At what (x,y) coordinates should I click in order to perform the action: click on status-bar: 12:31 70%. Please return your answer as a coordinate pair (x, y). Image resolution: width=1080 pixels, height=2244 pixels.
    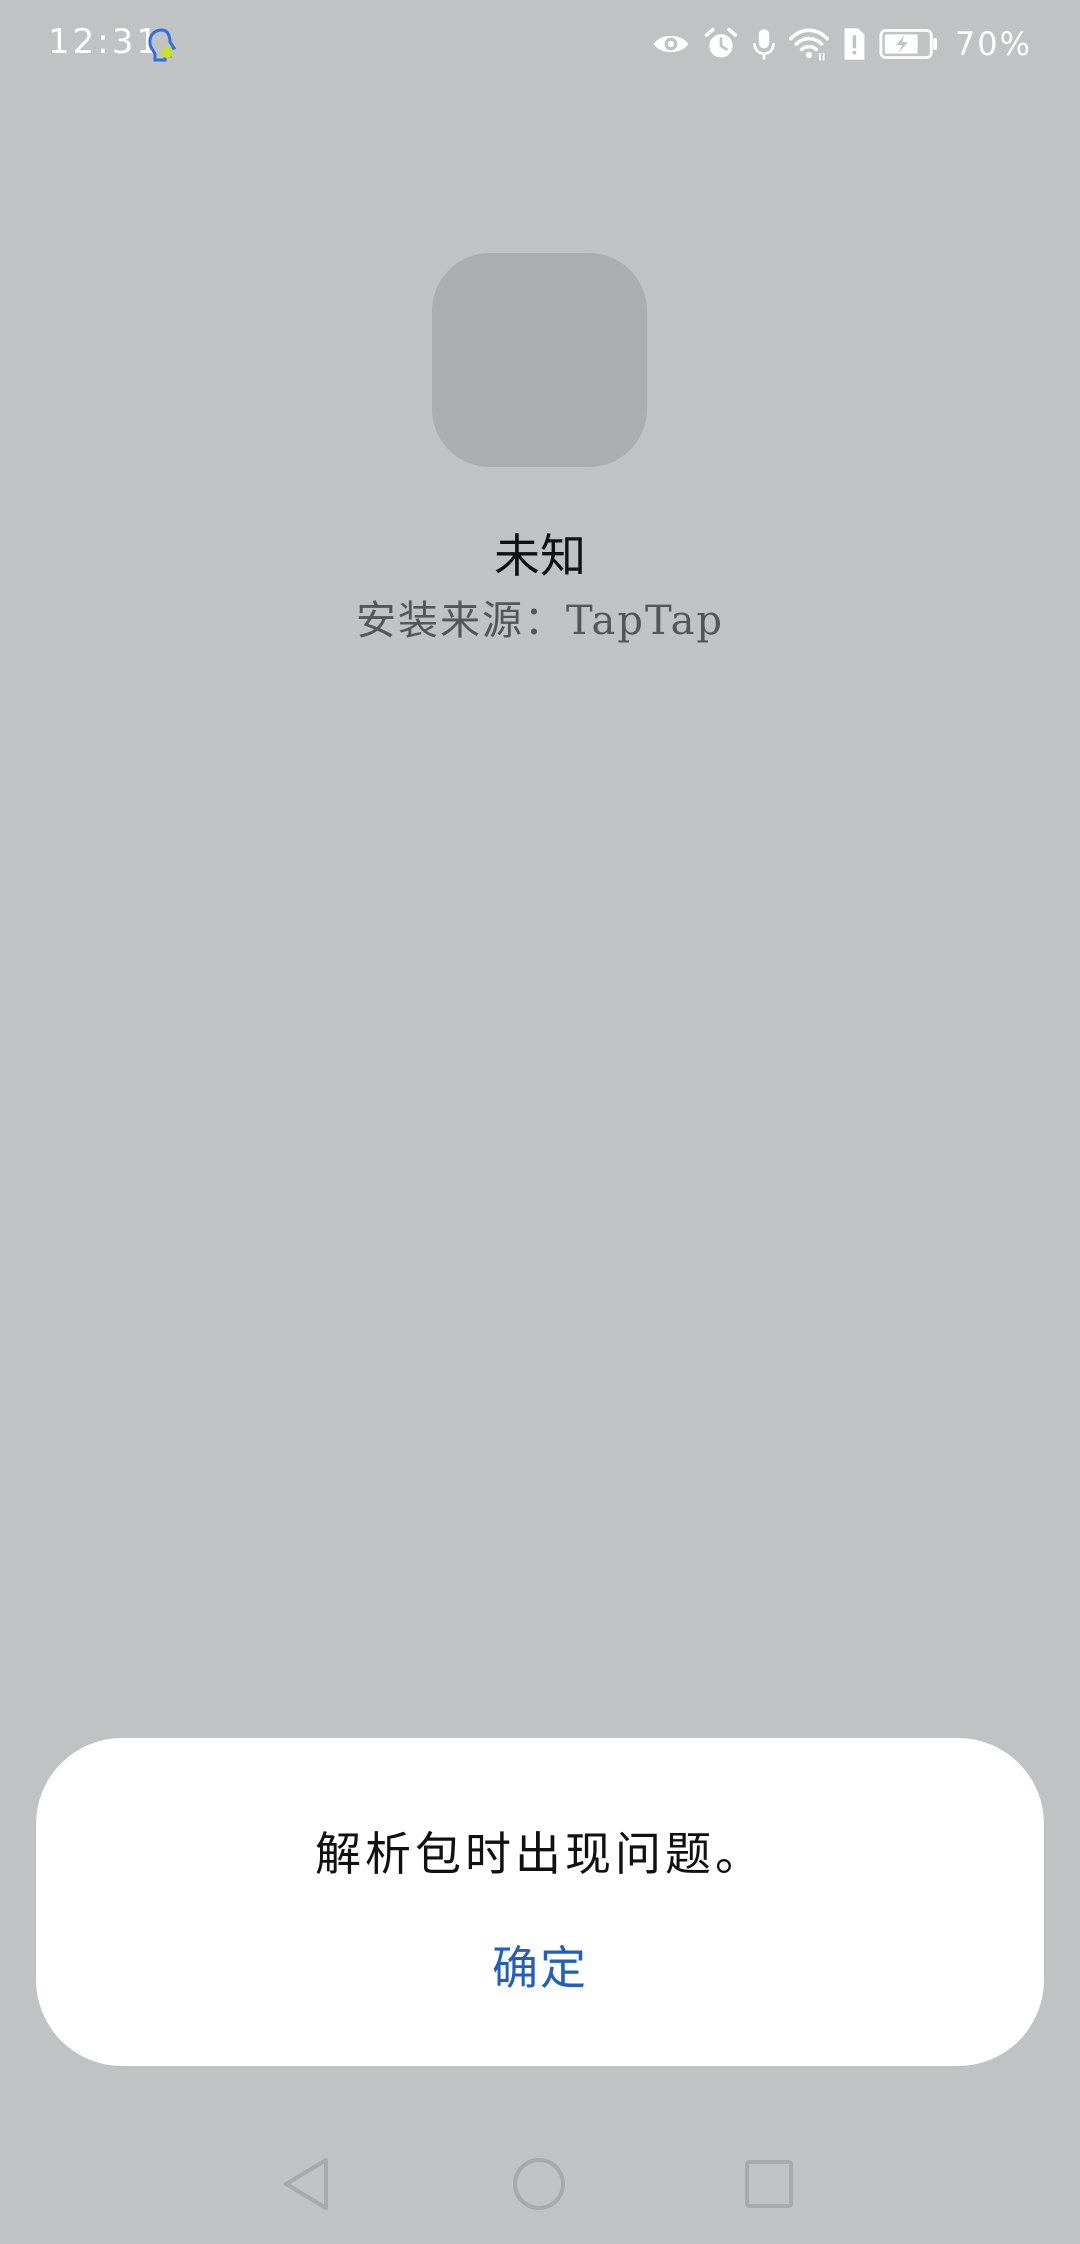
    Looking at the image, I should click on (540, 45).